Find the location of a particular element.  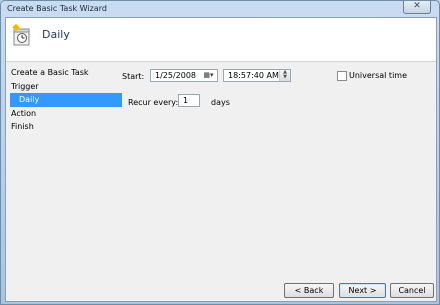

cancel-button: Cancel is located at coordinates (412, 290).